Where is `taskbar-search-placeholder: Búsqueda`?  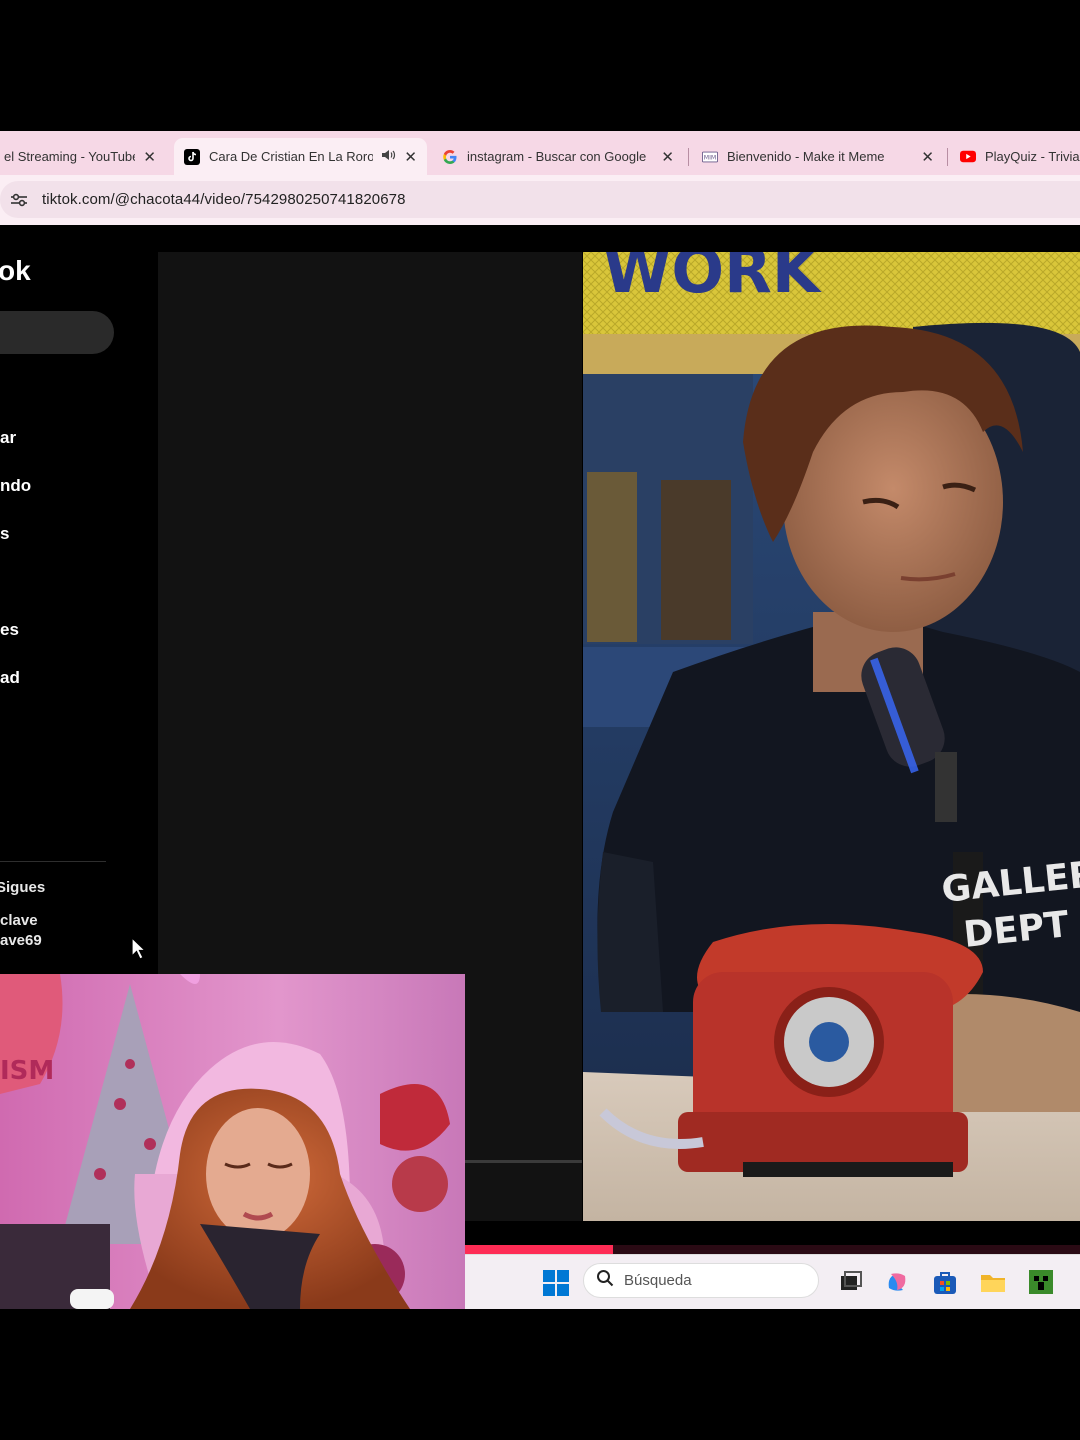 taskbar-search-placeholder: Búsqueda is located at coordinates (658, 1280).